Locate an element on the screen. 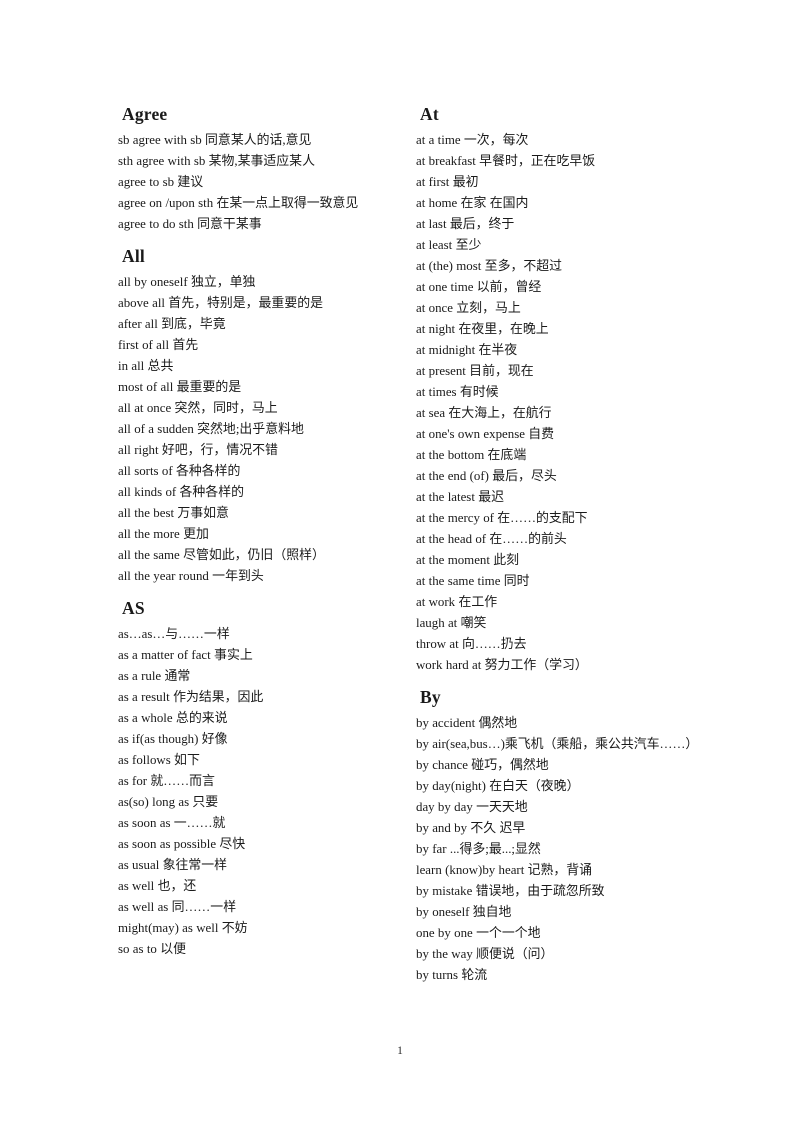 The width and height of the screenshot is (800, 1132). entry-item: as usual 象往常一样 is located at coordinates (173, 865).